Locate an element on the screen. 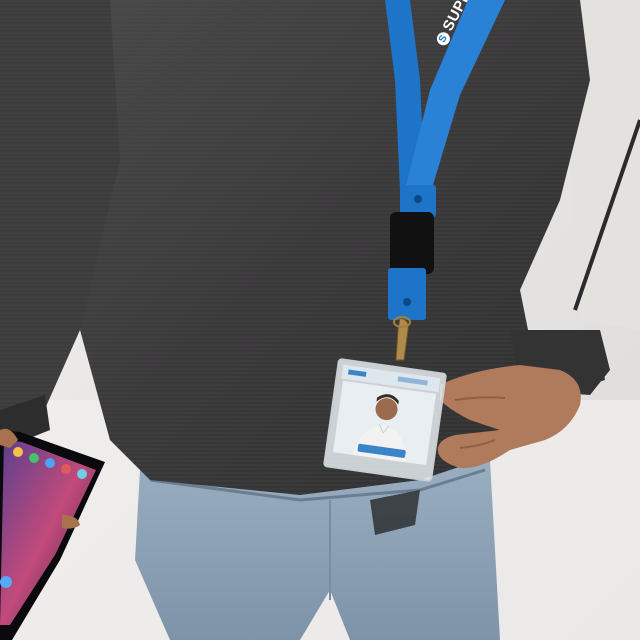  id-badge-photo is located at coordinates (387, 415).